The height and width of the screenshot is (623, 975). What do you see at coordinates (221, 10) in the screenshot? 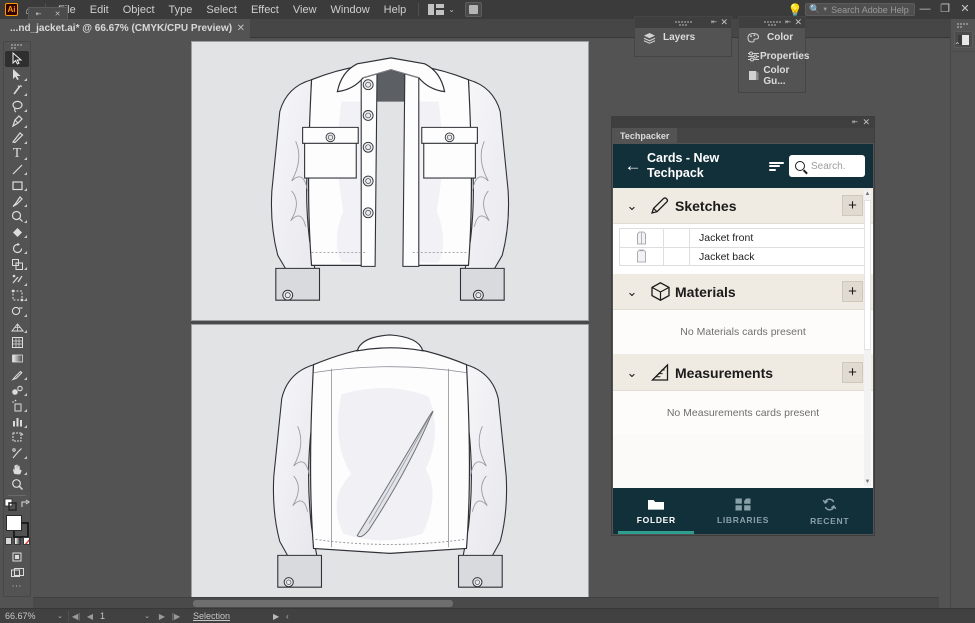
I see `menu-select: Select` at bounding box center [221, 10].